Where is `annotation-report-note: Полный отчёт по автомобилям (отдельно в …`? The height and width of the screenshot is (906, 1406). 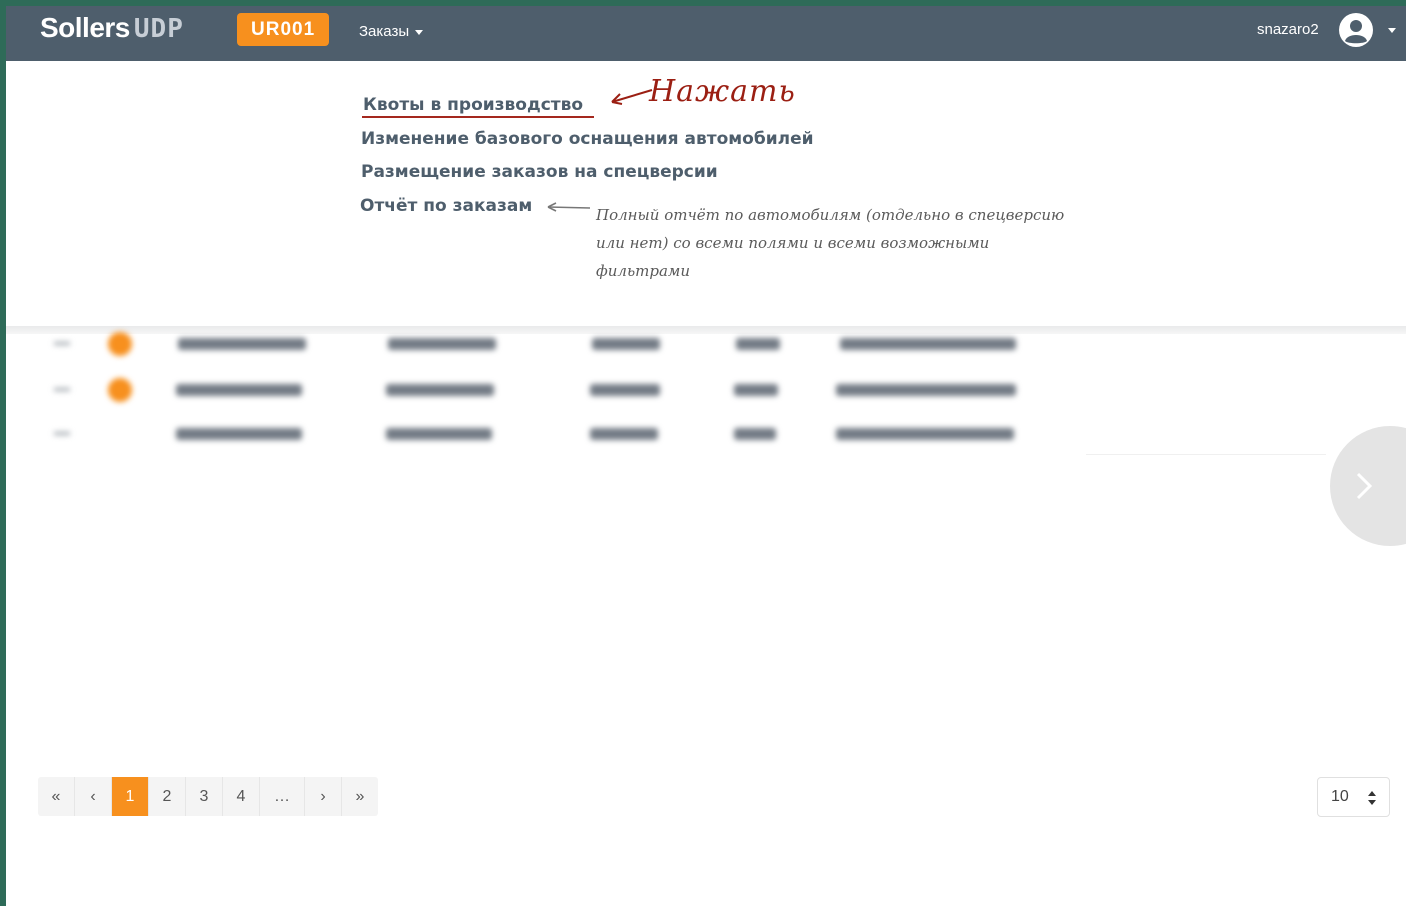
annotation-report-note: Полный отчёт по автомобилям (отдельно в … is located at coordinates (830, 243).